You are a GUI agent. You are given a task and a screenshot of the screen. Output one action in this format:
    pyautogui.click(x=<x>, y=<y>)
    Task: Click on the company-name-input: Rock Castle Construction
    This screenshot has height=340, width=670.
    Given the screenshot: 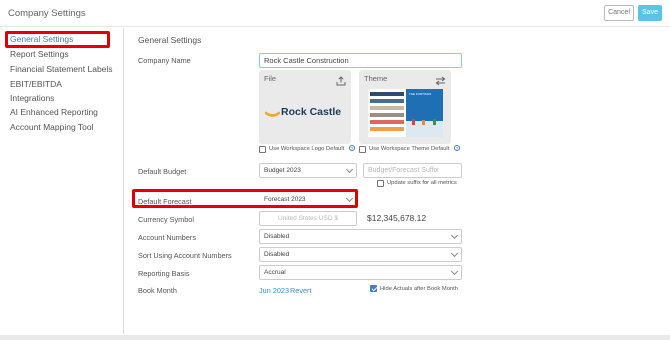 What is the action you would take?
    pyautogui.click(x=360, y=60)
    